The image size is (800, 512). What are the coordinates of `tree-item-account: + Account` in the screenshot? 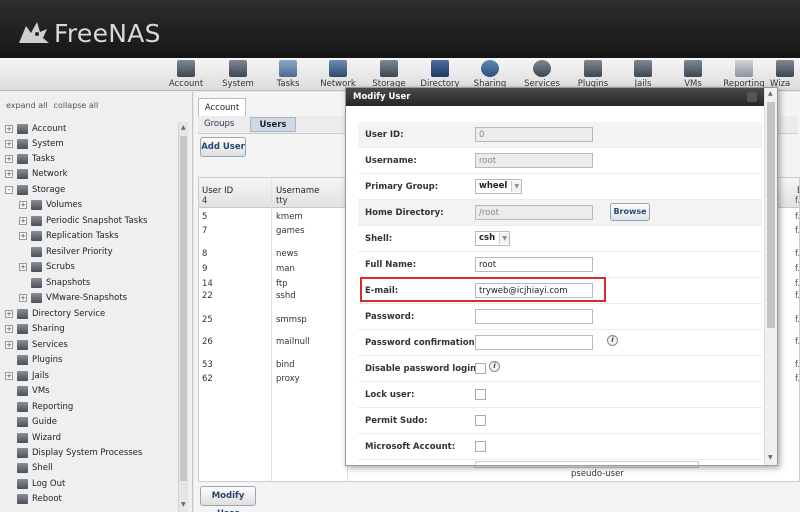 It's located at (35, 128).